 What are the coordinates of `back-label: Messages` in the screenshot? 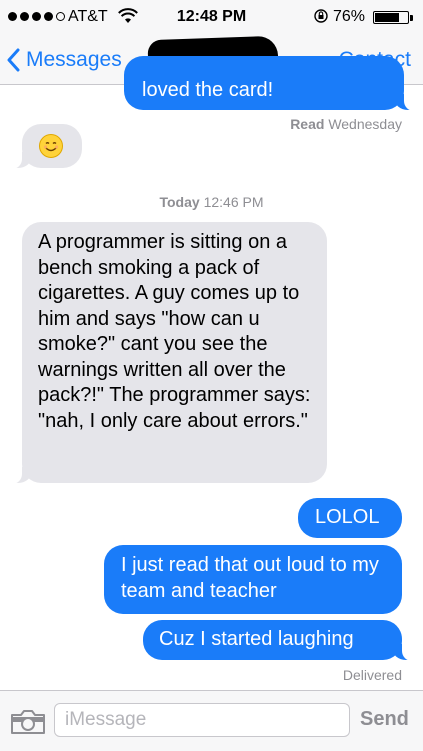 It's located at (74, 59).